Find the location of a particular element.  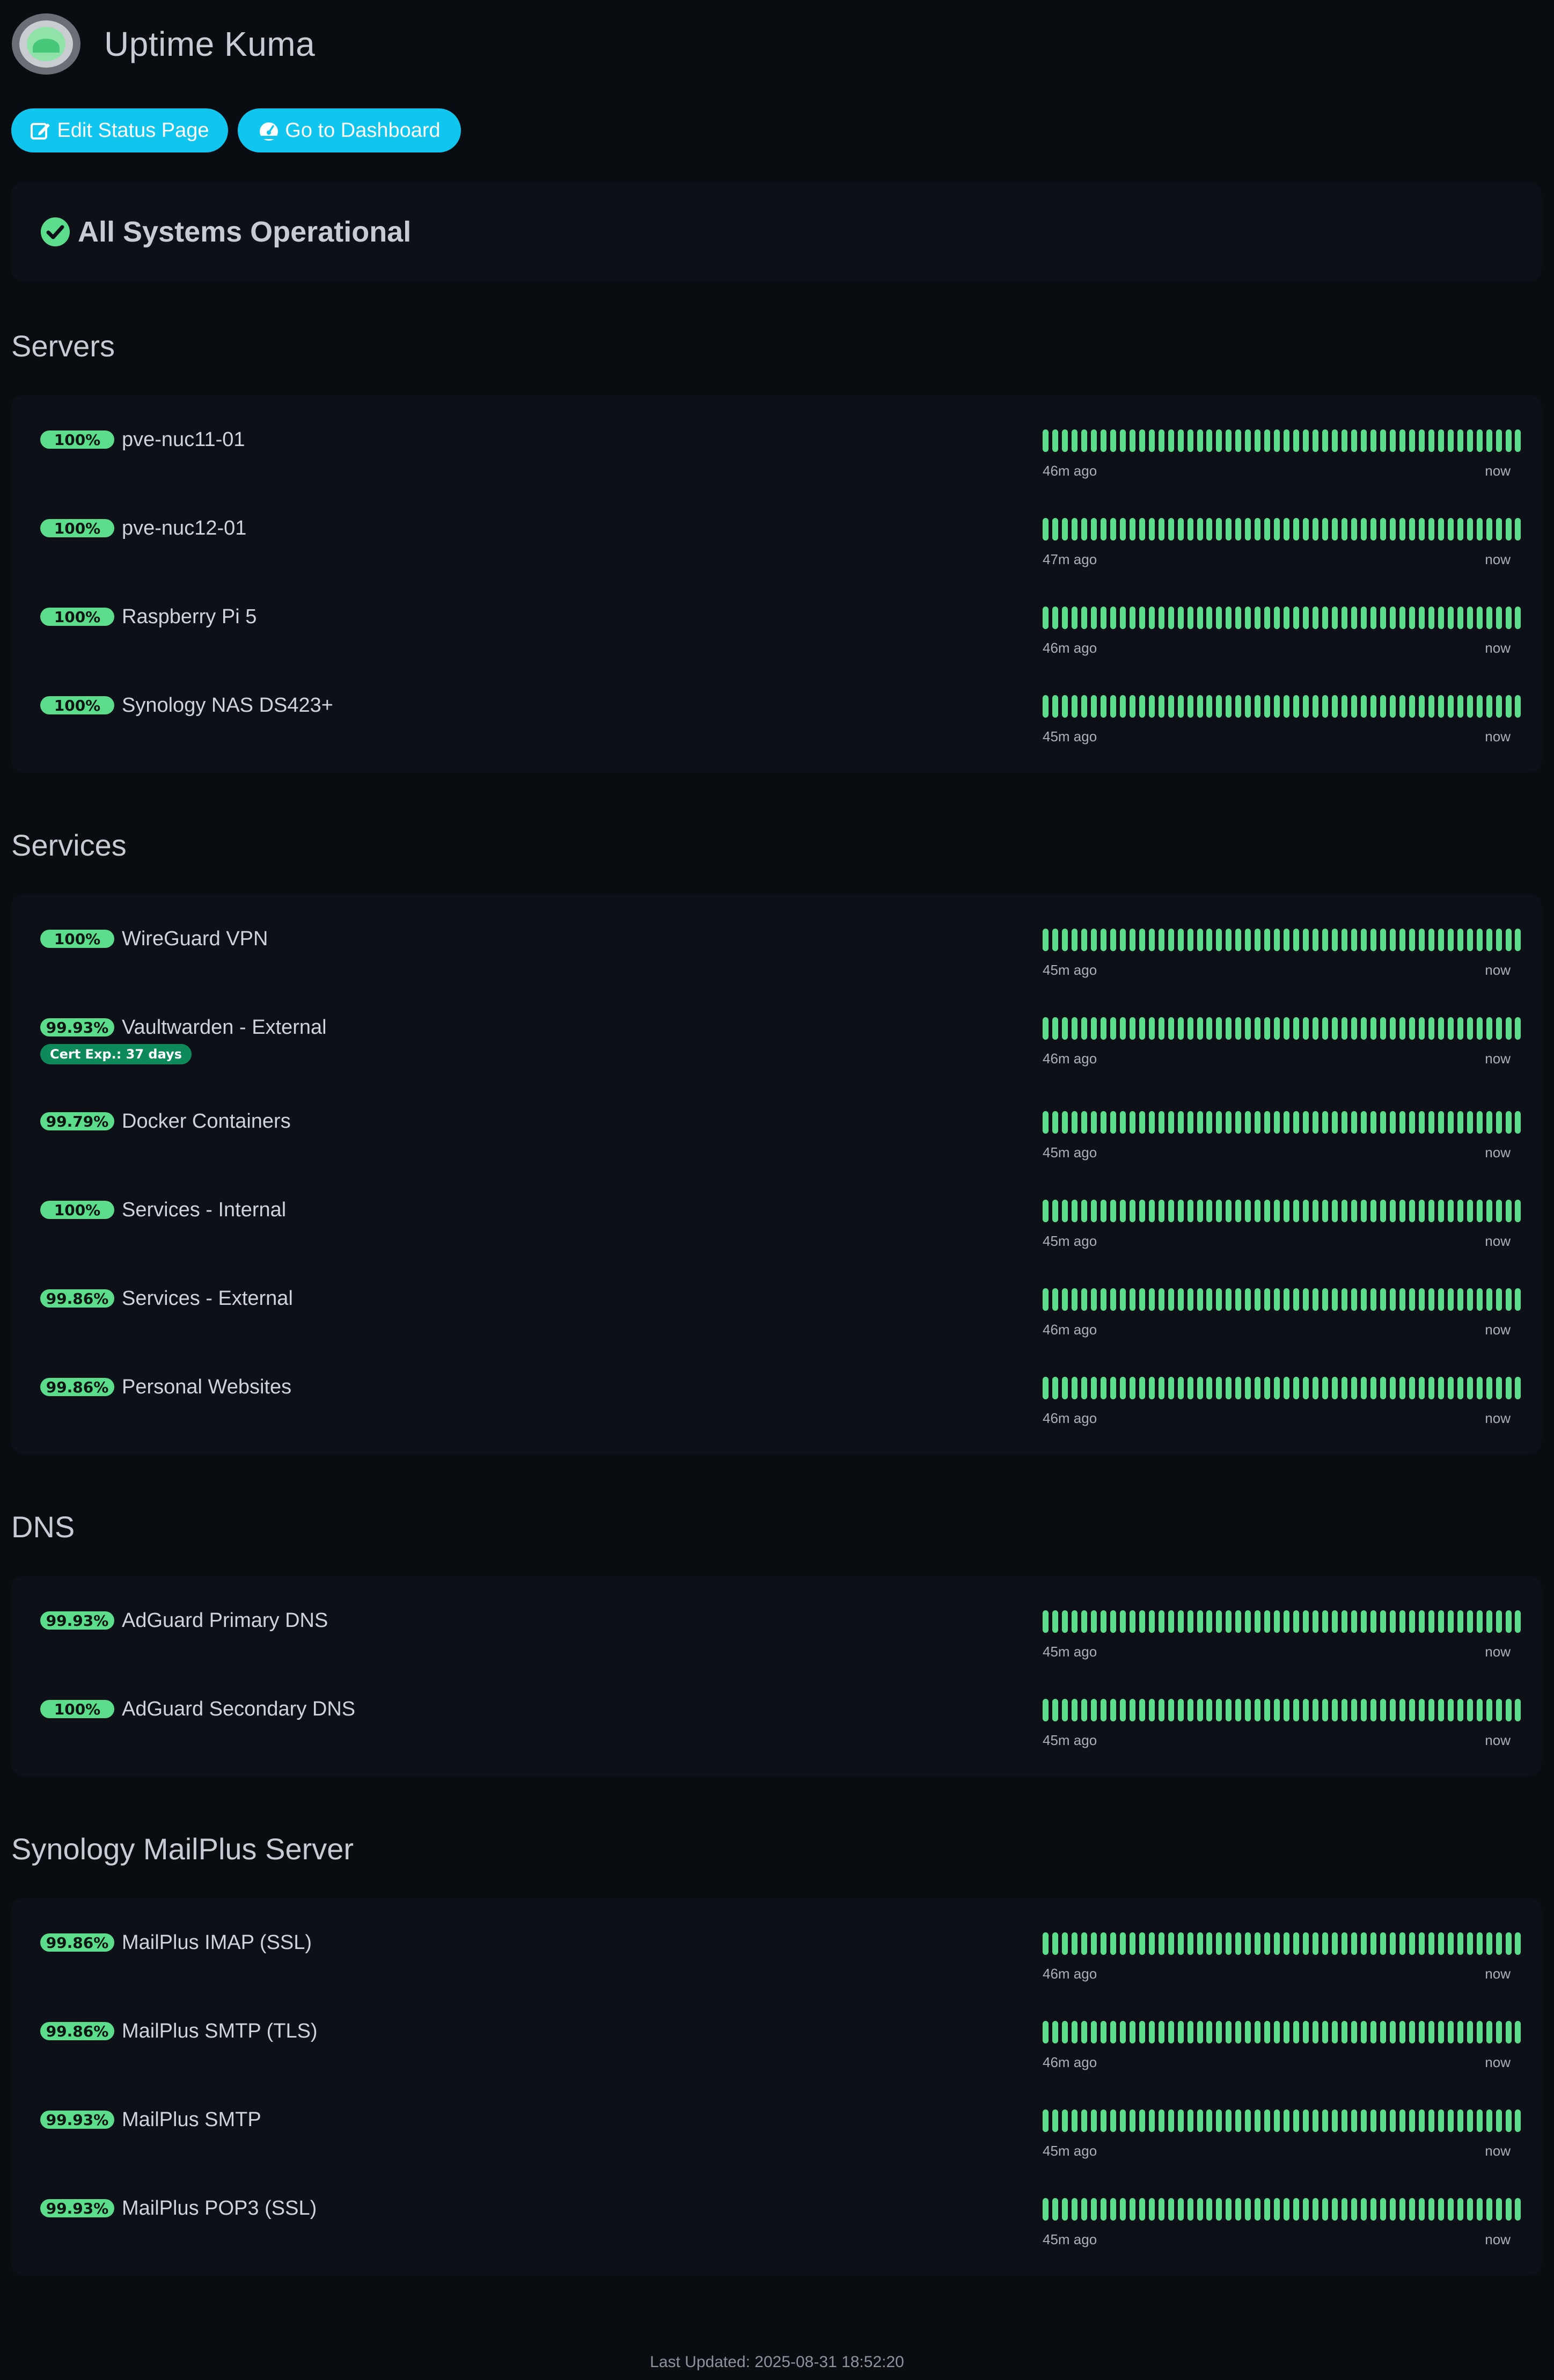

monitor-row: 99.86% Personal Websites 46m ago now is located at coordinates (776, 1405).